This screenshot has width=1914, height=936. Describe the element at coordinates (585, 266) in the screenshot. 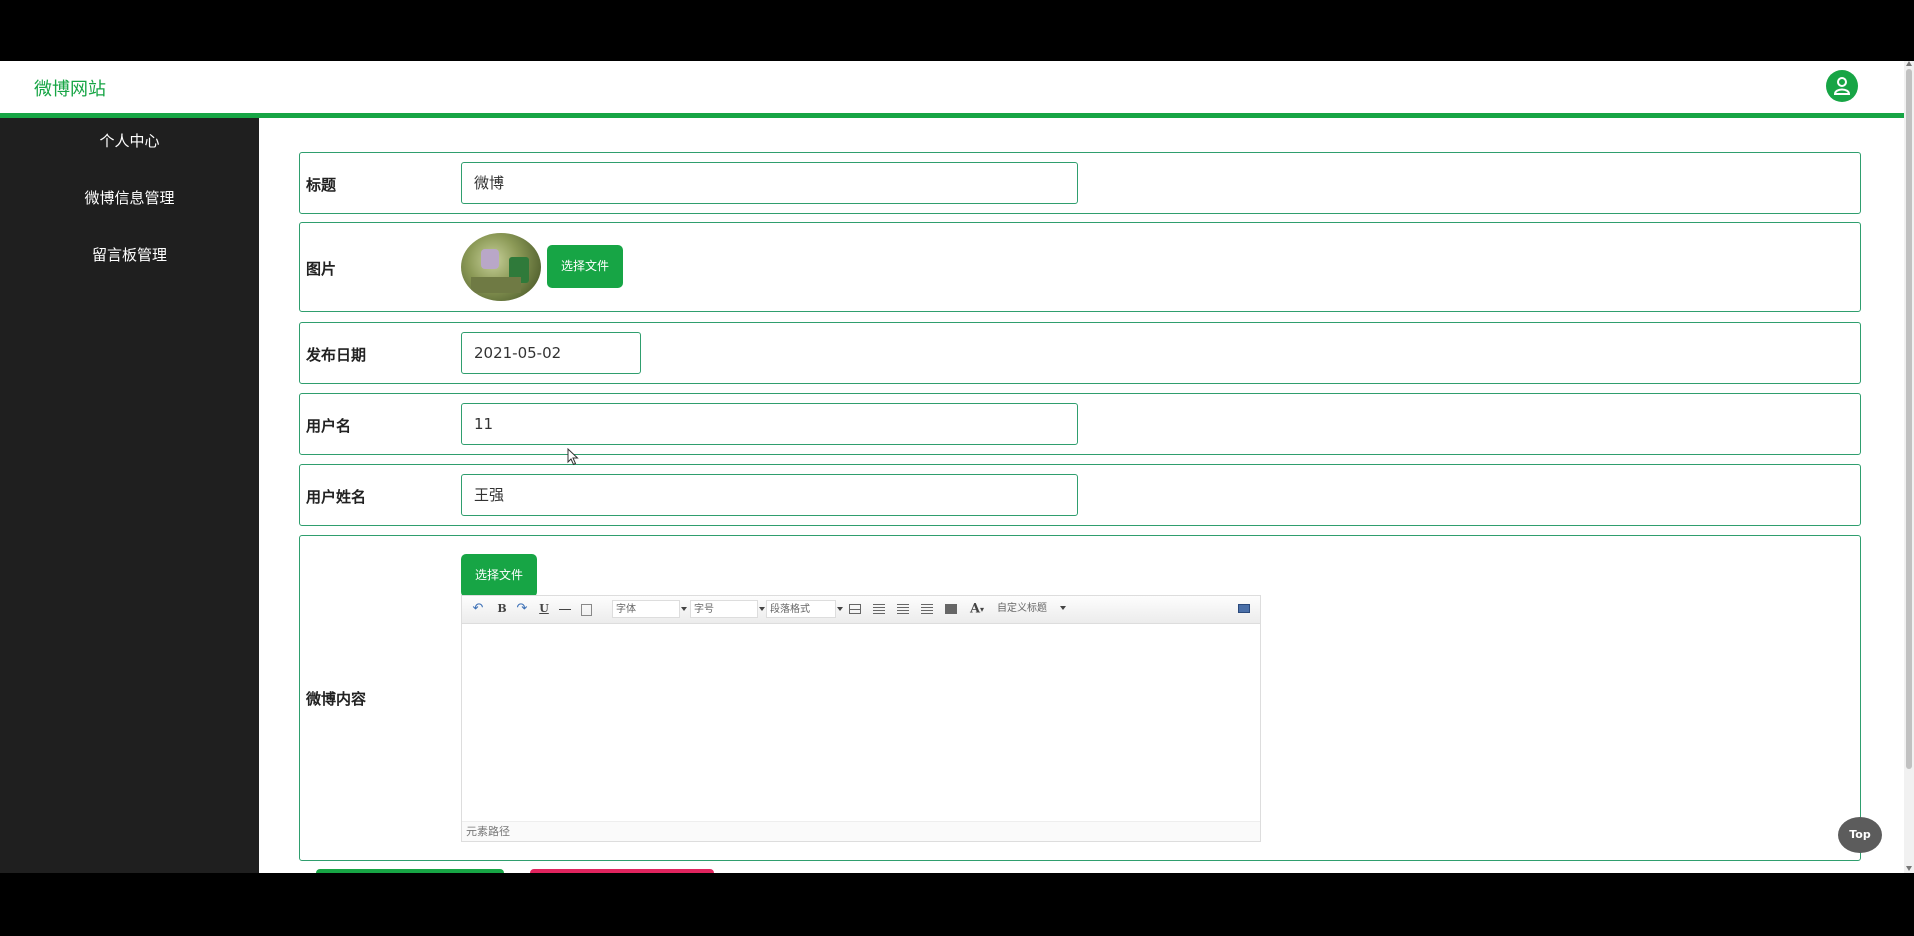

I see `image-choose-file-button: 选择文件` at that location.